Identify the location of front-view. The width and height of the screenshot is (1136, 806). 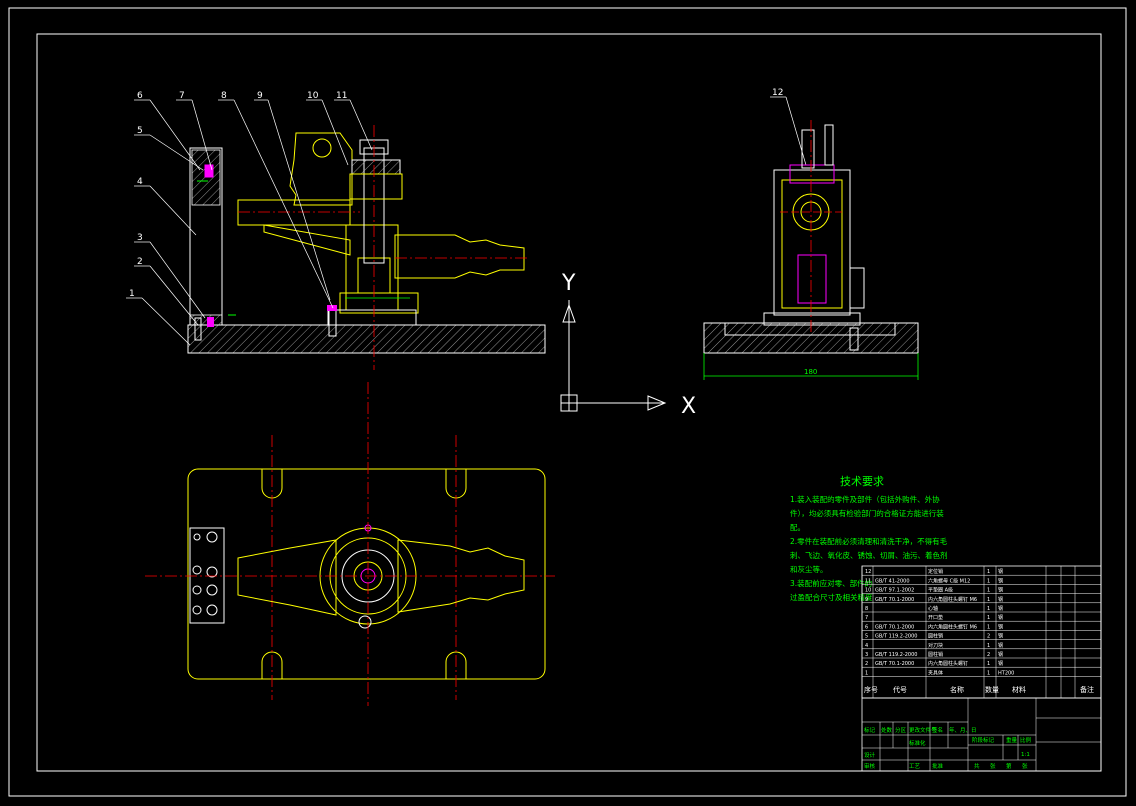
(366, 247).